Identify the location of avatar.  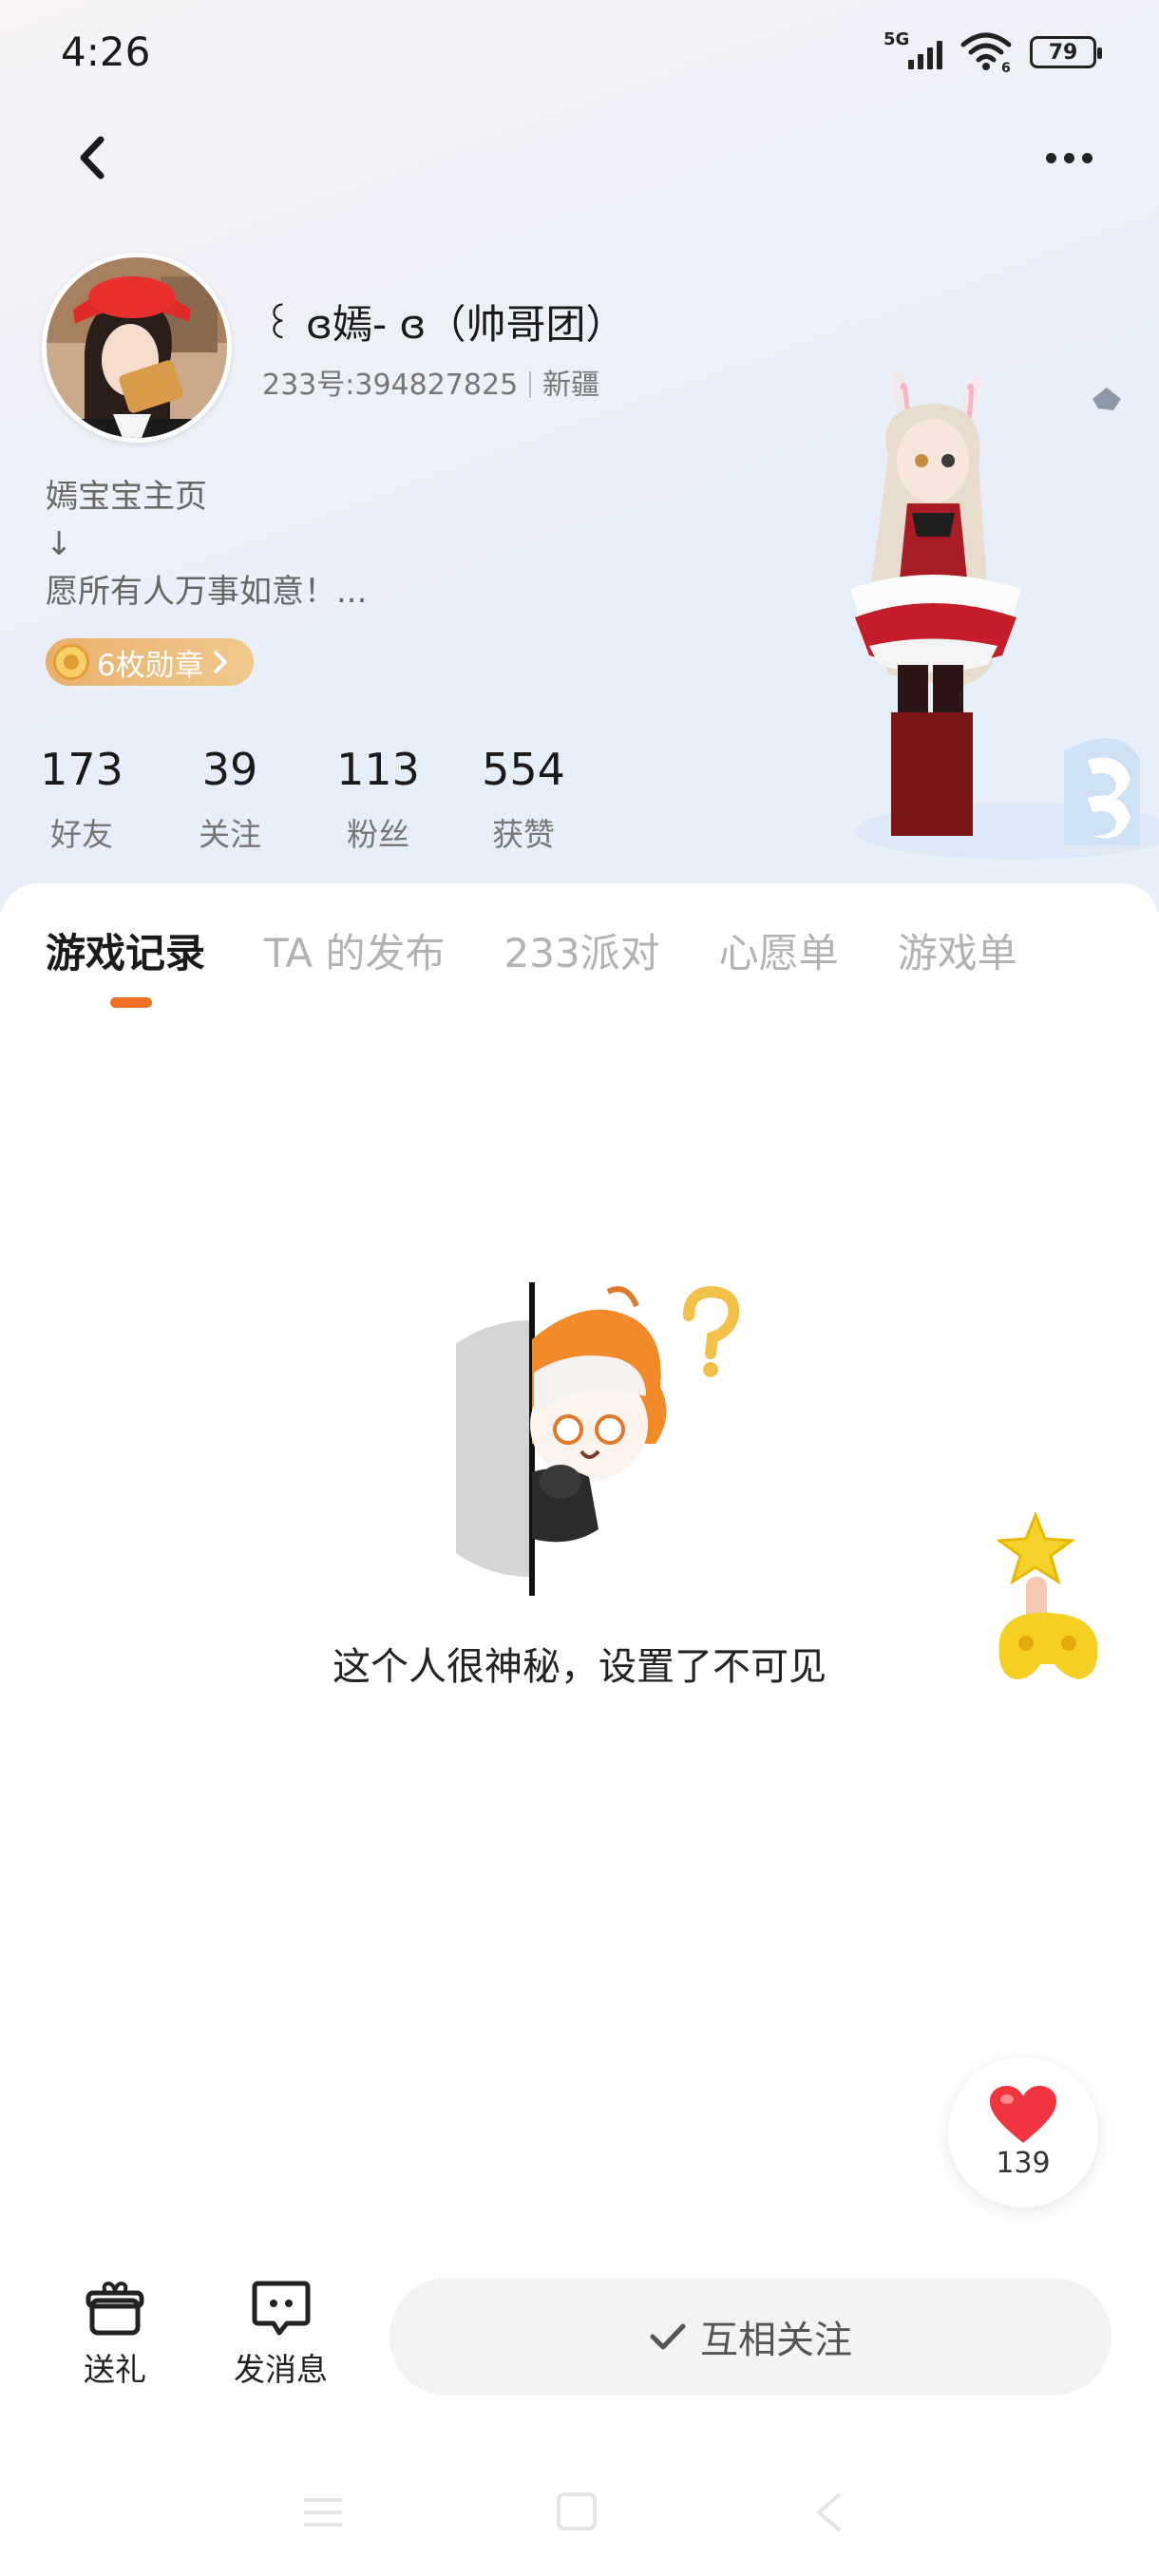
(137, 348).